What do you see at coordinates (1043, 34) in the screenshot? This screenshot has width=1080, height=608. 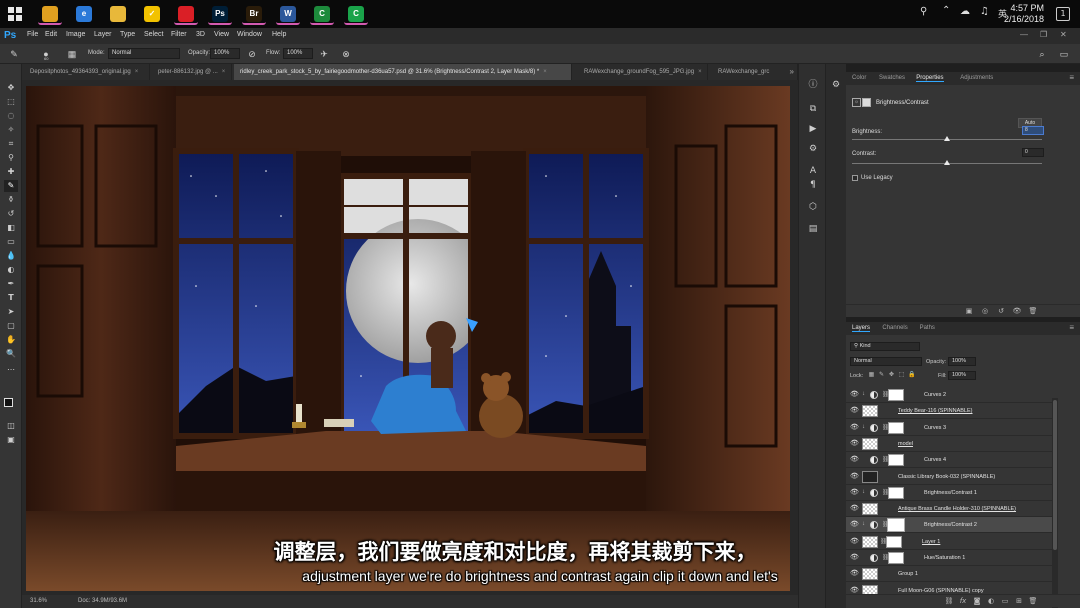 I see `restore-icon: ❐` at bounding box center [1043, 34].